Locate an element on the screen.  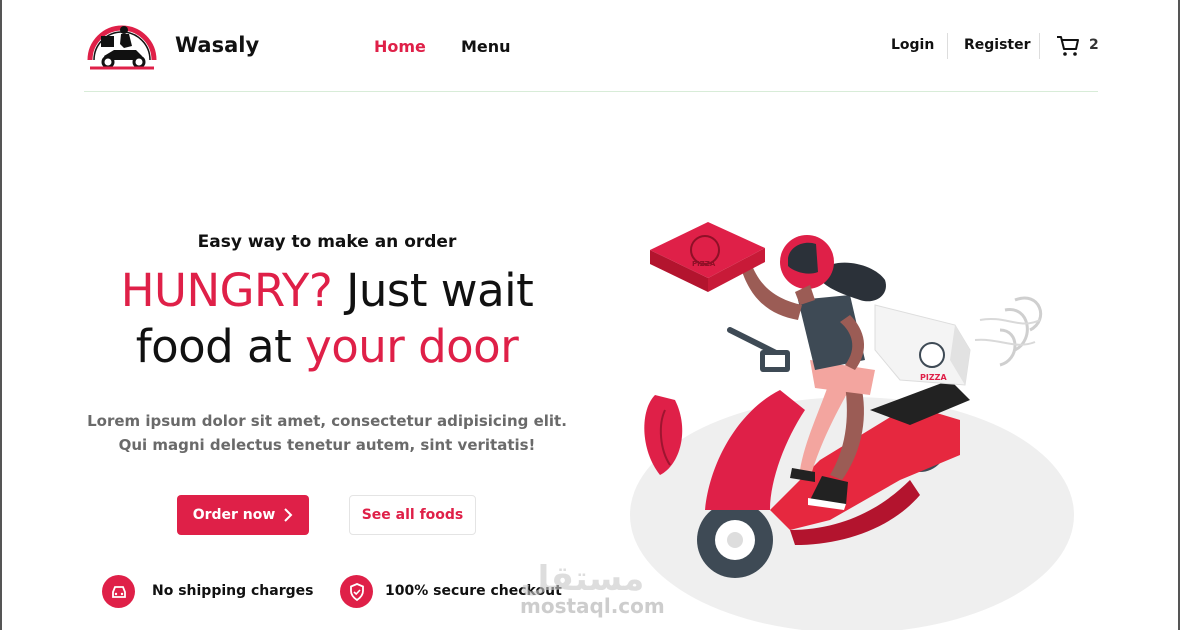
delivery-scooter-logo is located at coordinates (122, 45).